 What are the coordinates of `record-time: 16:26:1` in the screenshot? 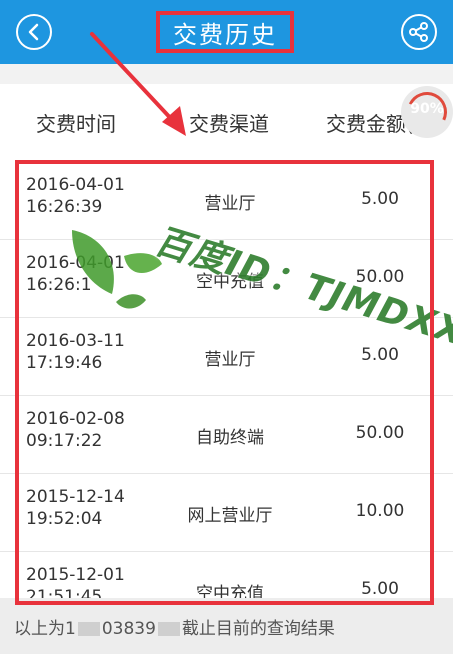 It's located at (59, 285).